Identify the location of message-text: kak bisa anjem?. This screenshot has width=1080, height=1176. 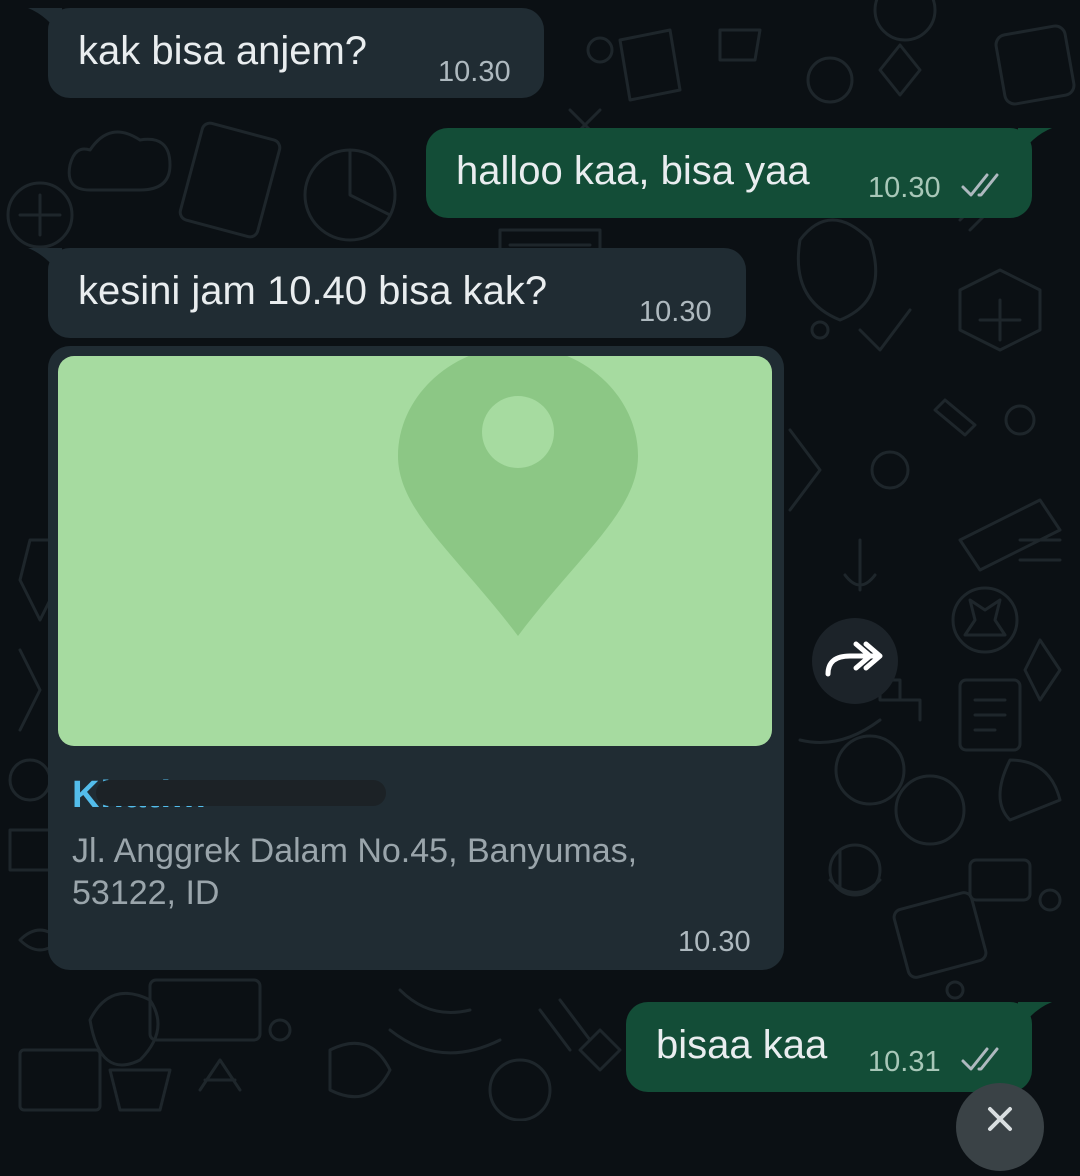
(223, 51).